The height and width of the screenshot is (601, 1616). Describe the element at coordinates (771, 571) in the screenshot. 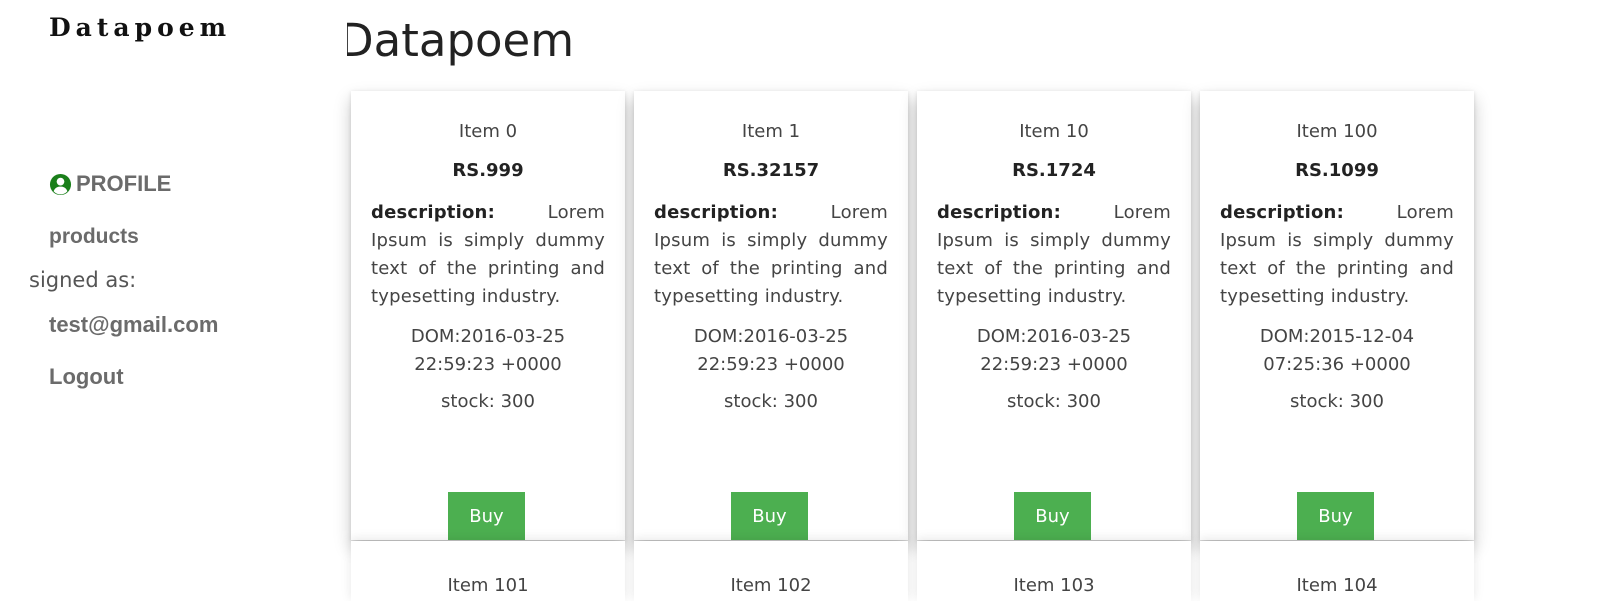

I see `product-card-partial: Item 102` at that location.